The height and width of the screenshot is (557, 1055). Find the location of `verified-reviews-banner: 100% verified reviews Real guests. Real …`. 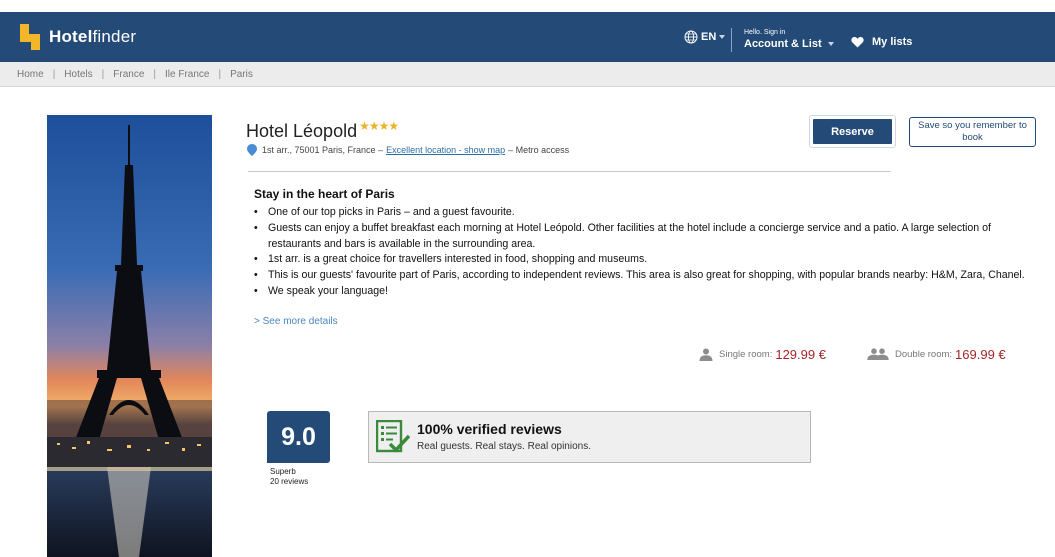

verified-reviews-banner: 100% verified reviews Real guests. Real … is located at coordinates (589, 437).